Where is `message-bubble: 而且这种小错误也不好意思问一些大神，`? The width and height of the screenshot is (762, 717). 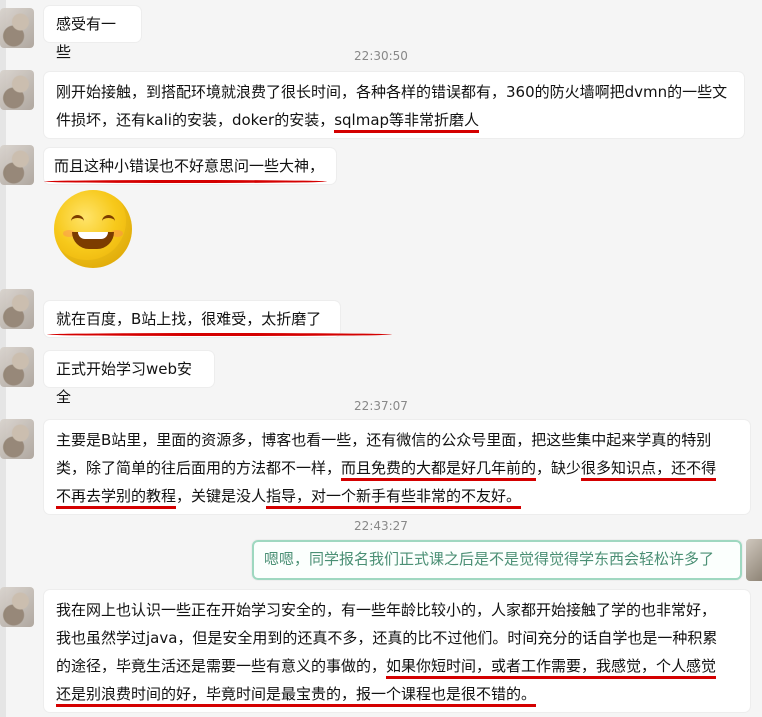 message-bubble: 而且这种小错误也不好意思问一些大神， is located at coordinates (190, 166).